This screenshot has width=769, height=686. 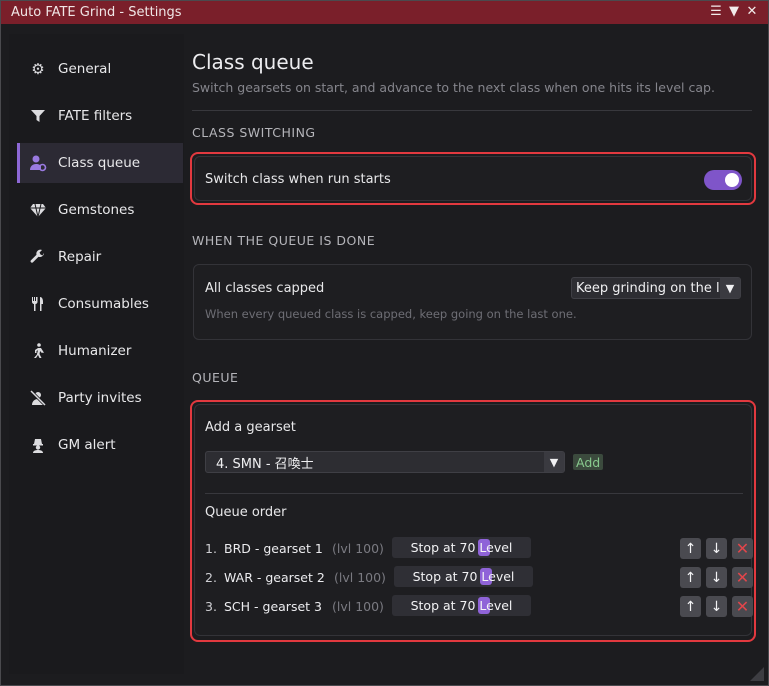 I want to click on gem-icon, so click(x=38, y=210).